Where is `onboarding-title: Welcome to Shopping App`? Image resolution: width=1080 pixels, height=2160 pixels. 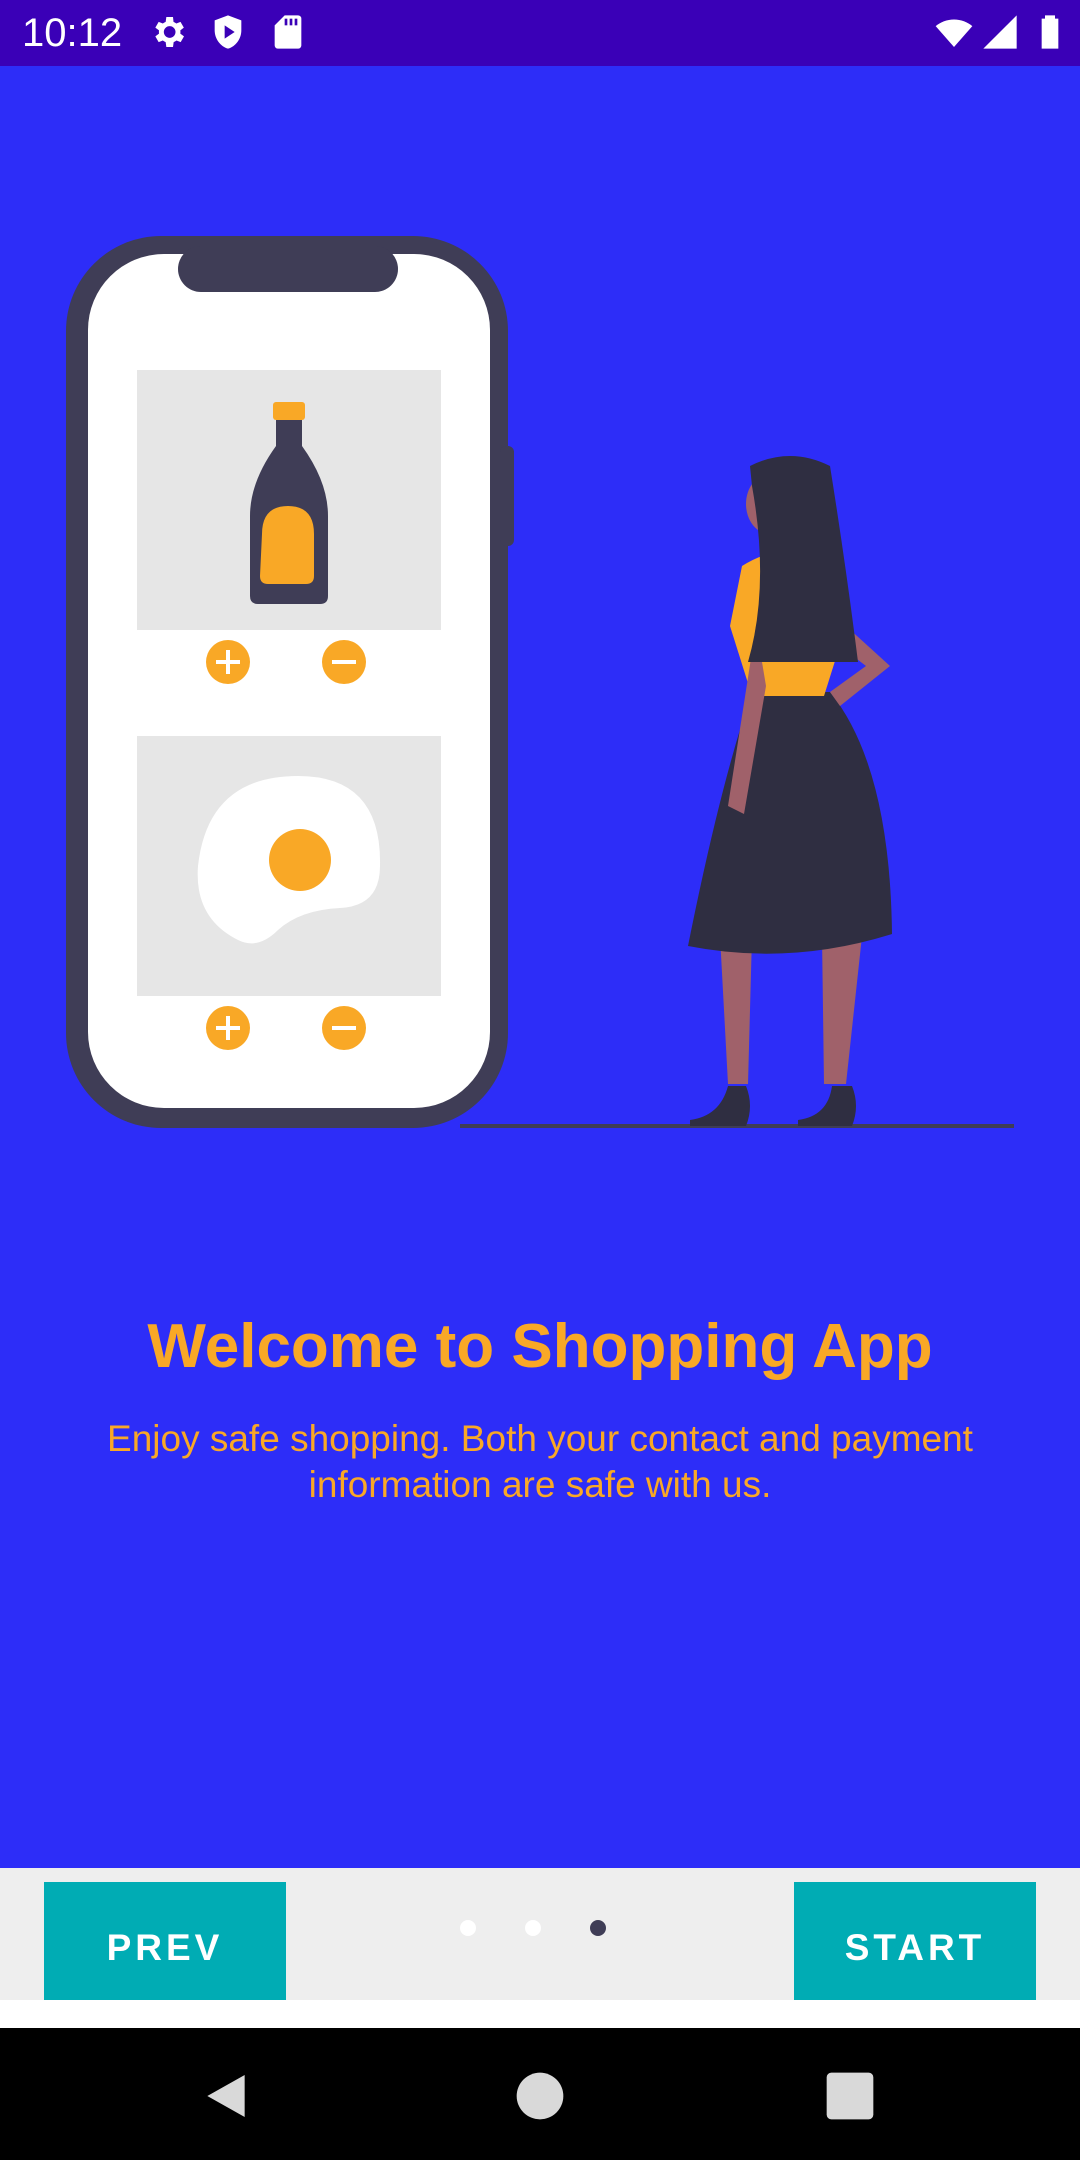
onboarding-title: Welcome to Shopping App is located at coordinates (540, 1346).